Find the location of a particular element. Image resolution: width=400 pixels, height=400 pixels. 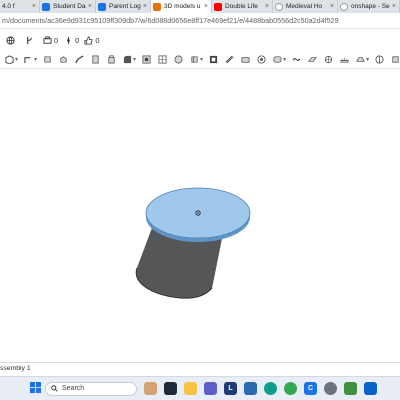

windows-icon is located at coordinates (35, 387).